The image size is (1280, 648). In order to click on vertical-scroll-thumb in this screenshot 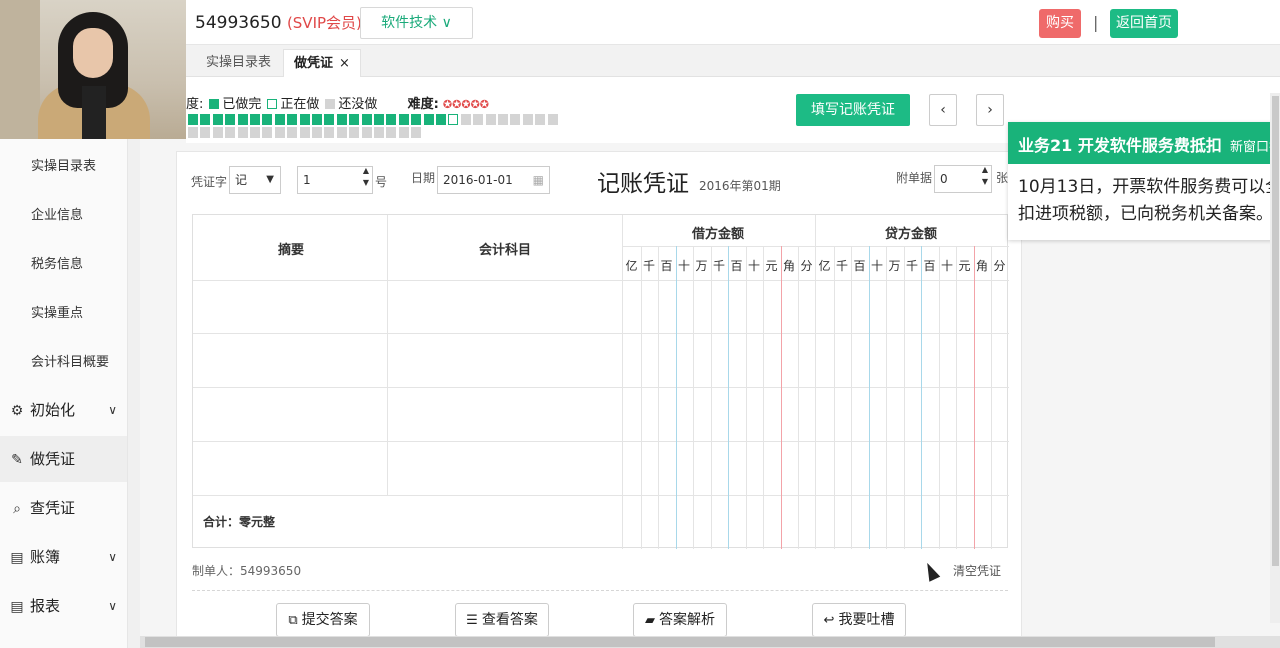, I will do `click(1275, 331)`.